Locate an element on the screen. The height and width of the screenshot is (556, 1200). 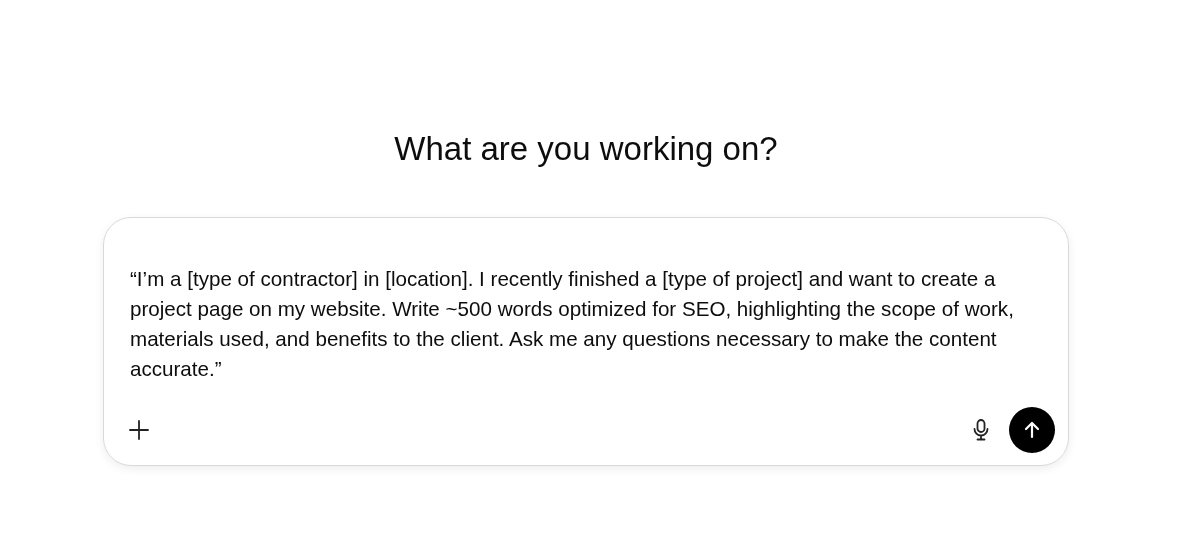
send-button is located at coordinates (1032, 430).